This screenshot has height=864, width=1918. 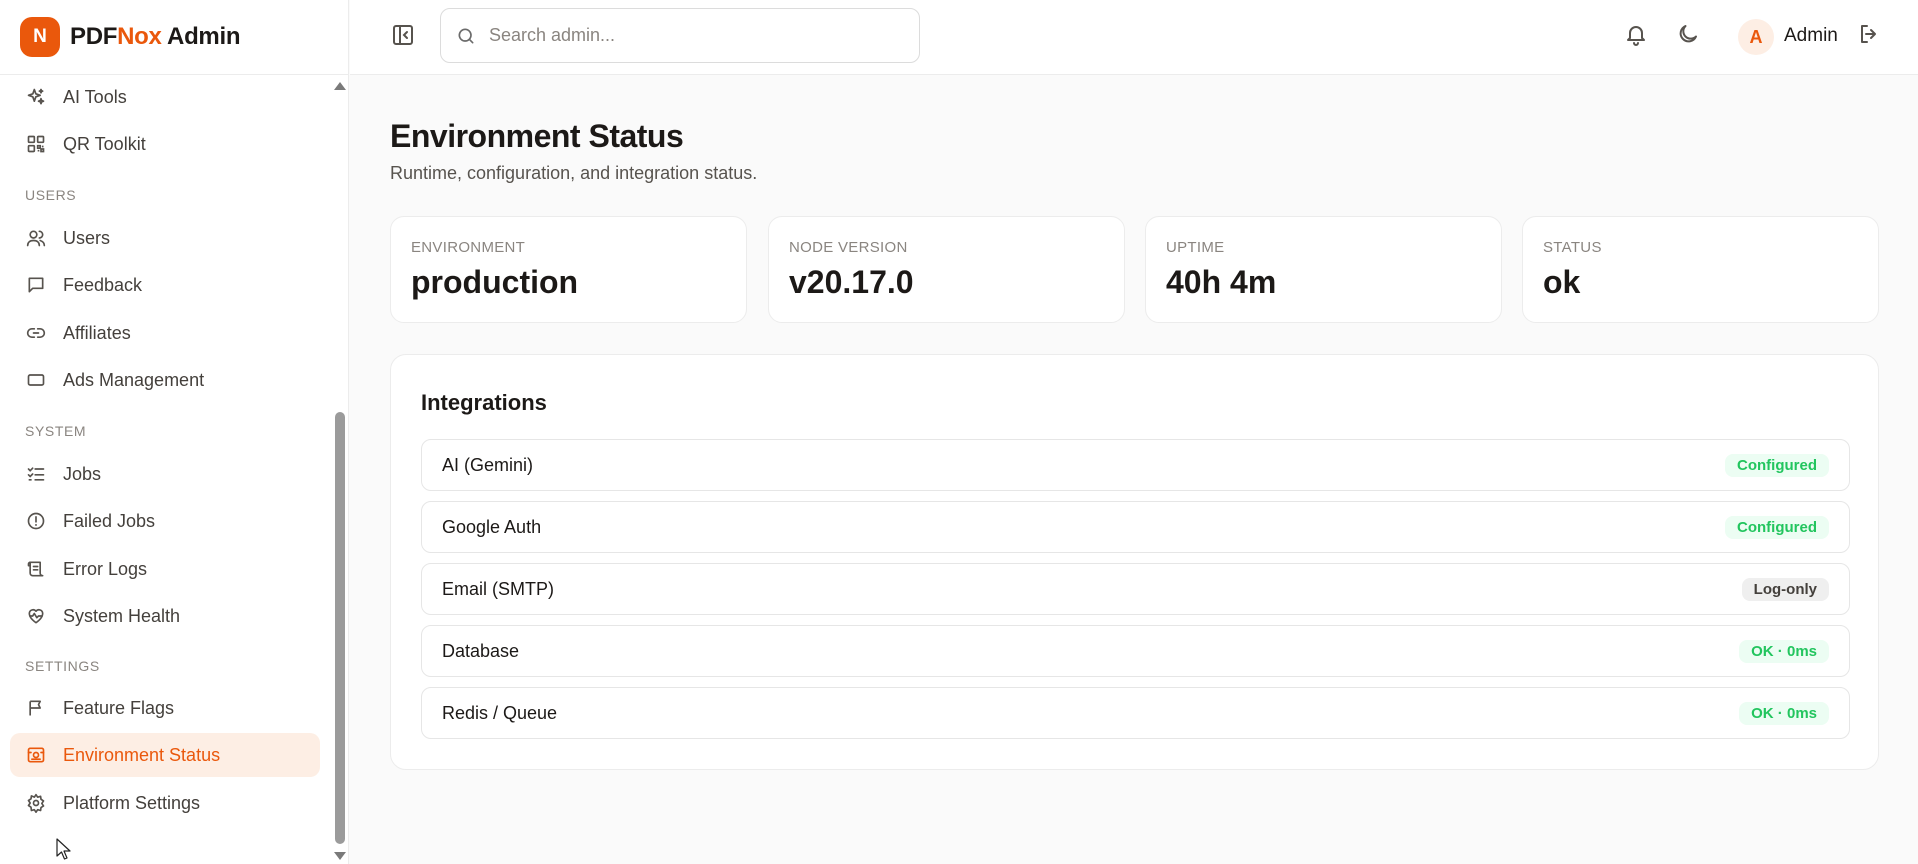 What do you see at coordinates (94, 36) in the screenshot?
I see `brand-name-part1: PDF` at bounding box center [94, 36].